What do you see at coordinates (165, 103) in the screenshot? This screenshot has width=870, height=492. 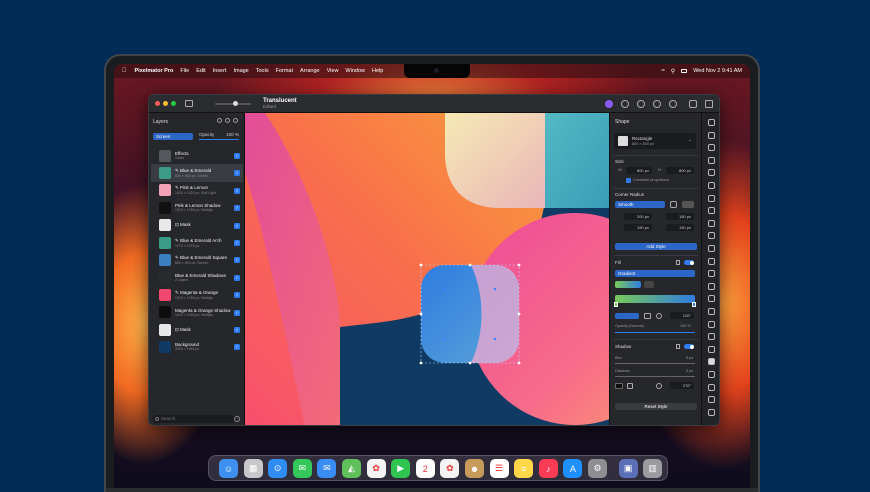 I see `minimize-window-button` at bounding box center [165, 103].